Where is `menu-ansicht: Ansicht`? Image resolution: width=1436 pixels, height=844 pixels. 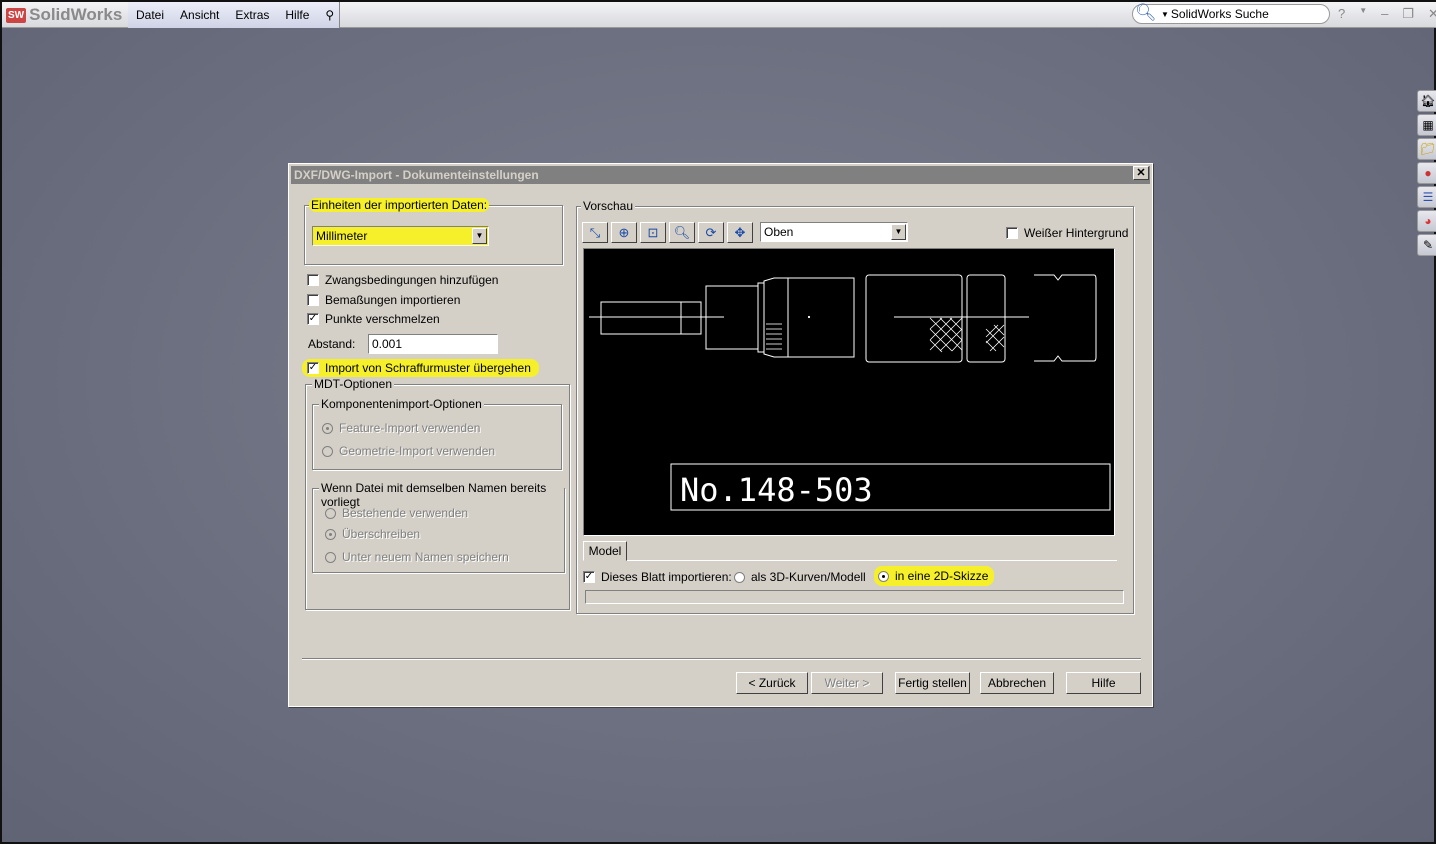
menu-ansicht: Ansicht is located at coordinates (199, 15).